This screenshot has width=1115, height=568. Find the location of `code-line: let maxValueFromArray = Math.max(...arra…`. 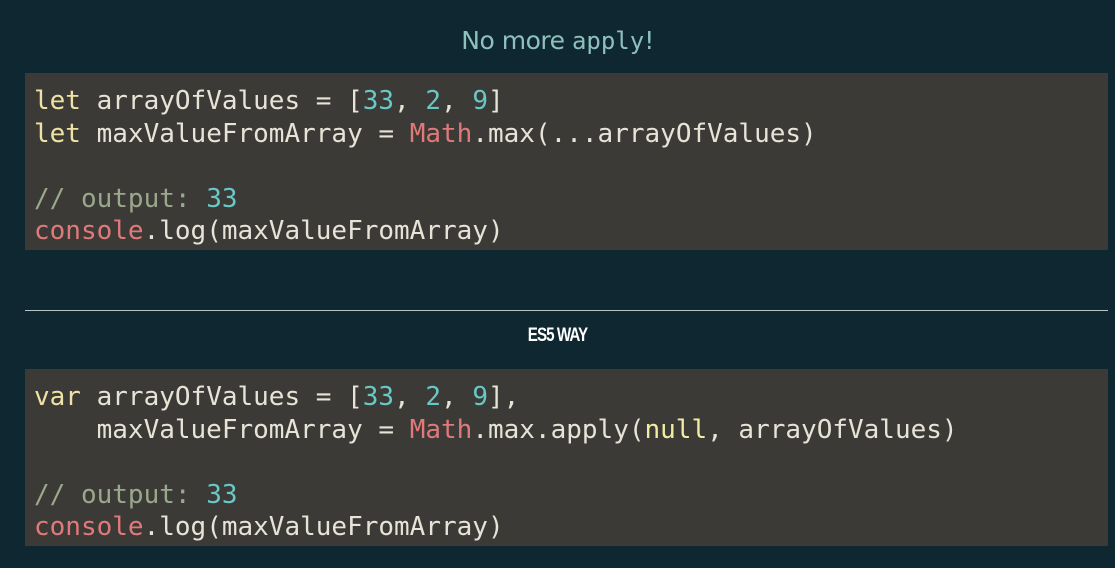

code-line: let maxValueFromArray = Math.max(...arra… is located at coordinates (571, 134).